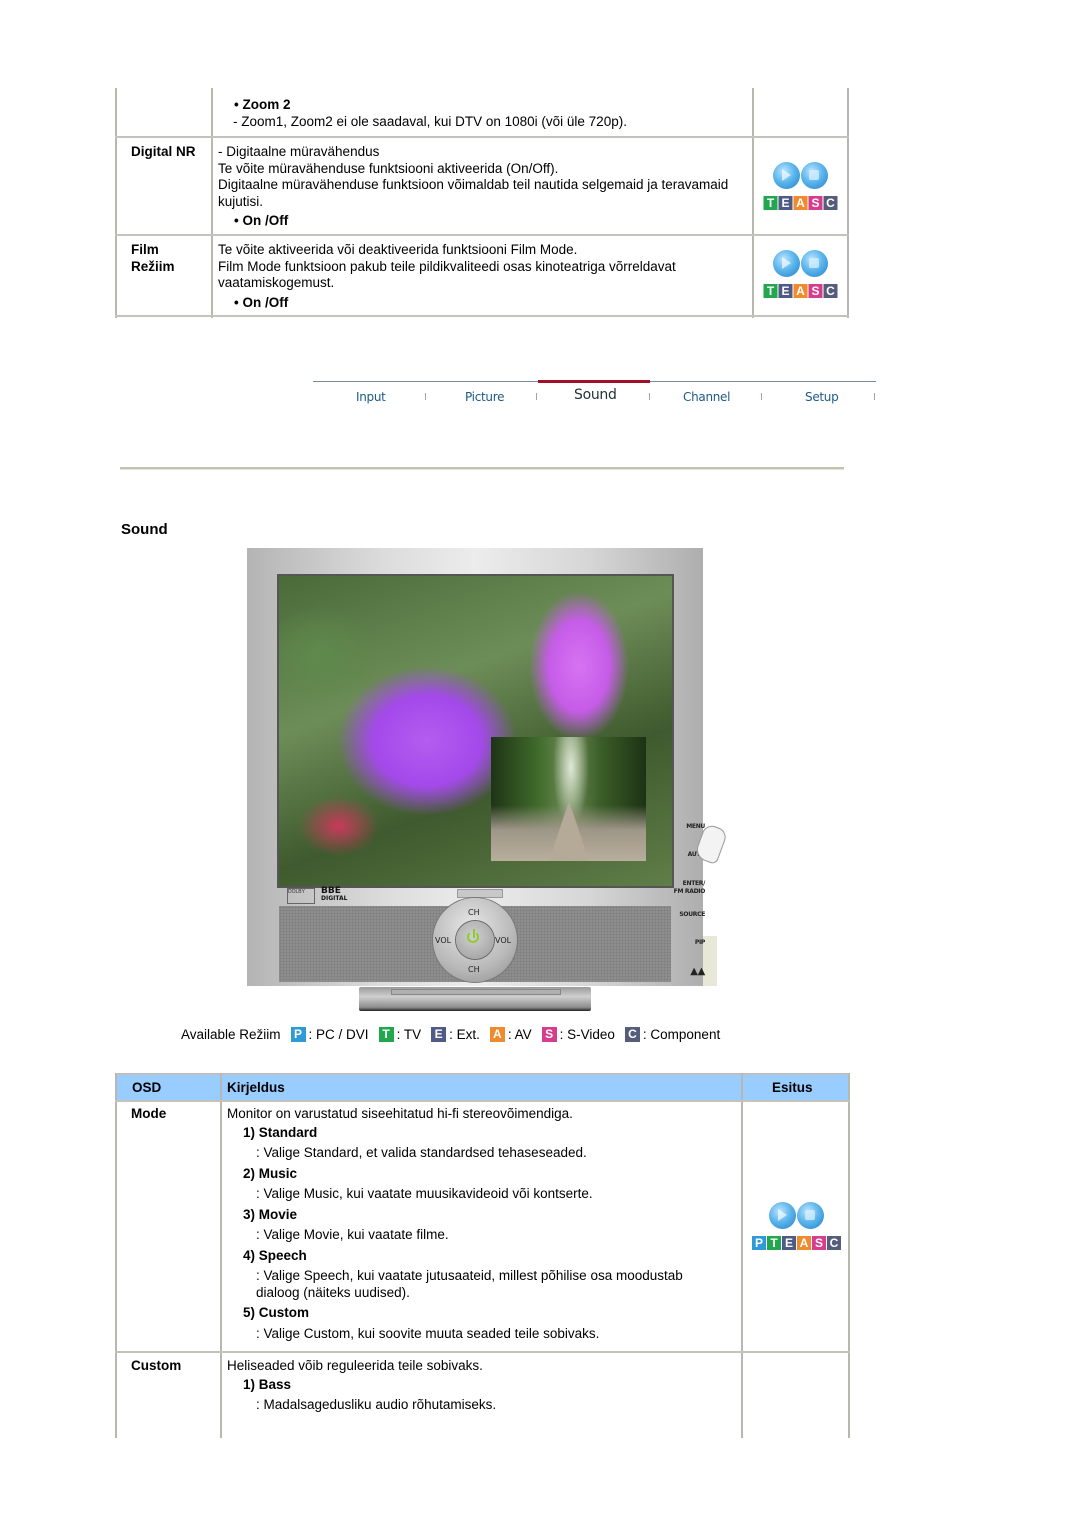 This screenshot has height=1528, width=1080. I want to click on label-line: Režiim, so click(153, 266).